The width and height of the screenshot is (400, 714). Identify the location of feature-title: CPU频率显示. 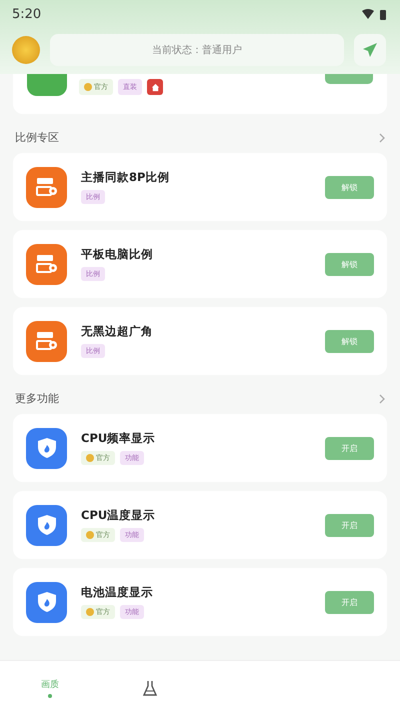
(118, 438).